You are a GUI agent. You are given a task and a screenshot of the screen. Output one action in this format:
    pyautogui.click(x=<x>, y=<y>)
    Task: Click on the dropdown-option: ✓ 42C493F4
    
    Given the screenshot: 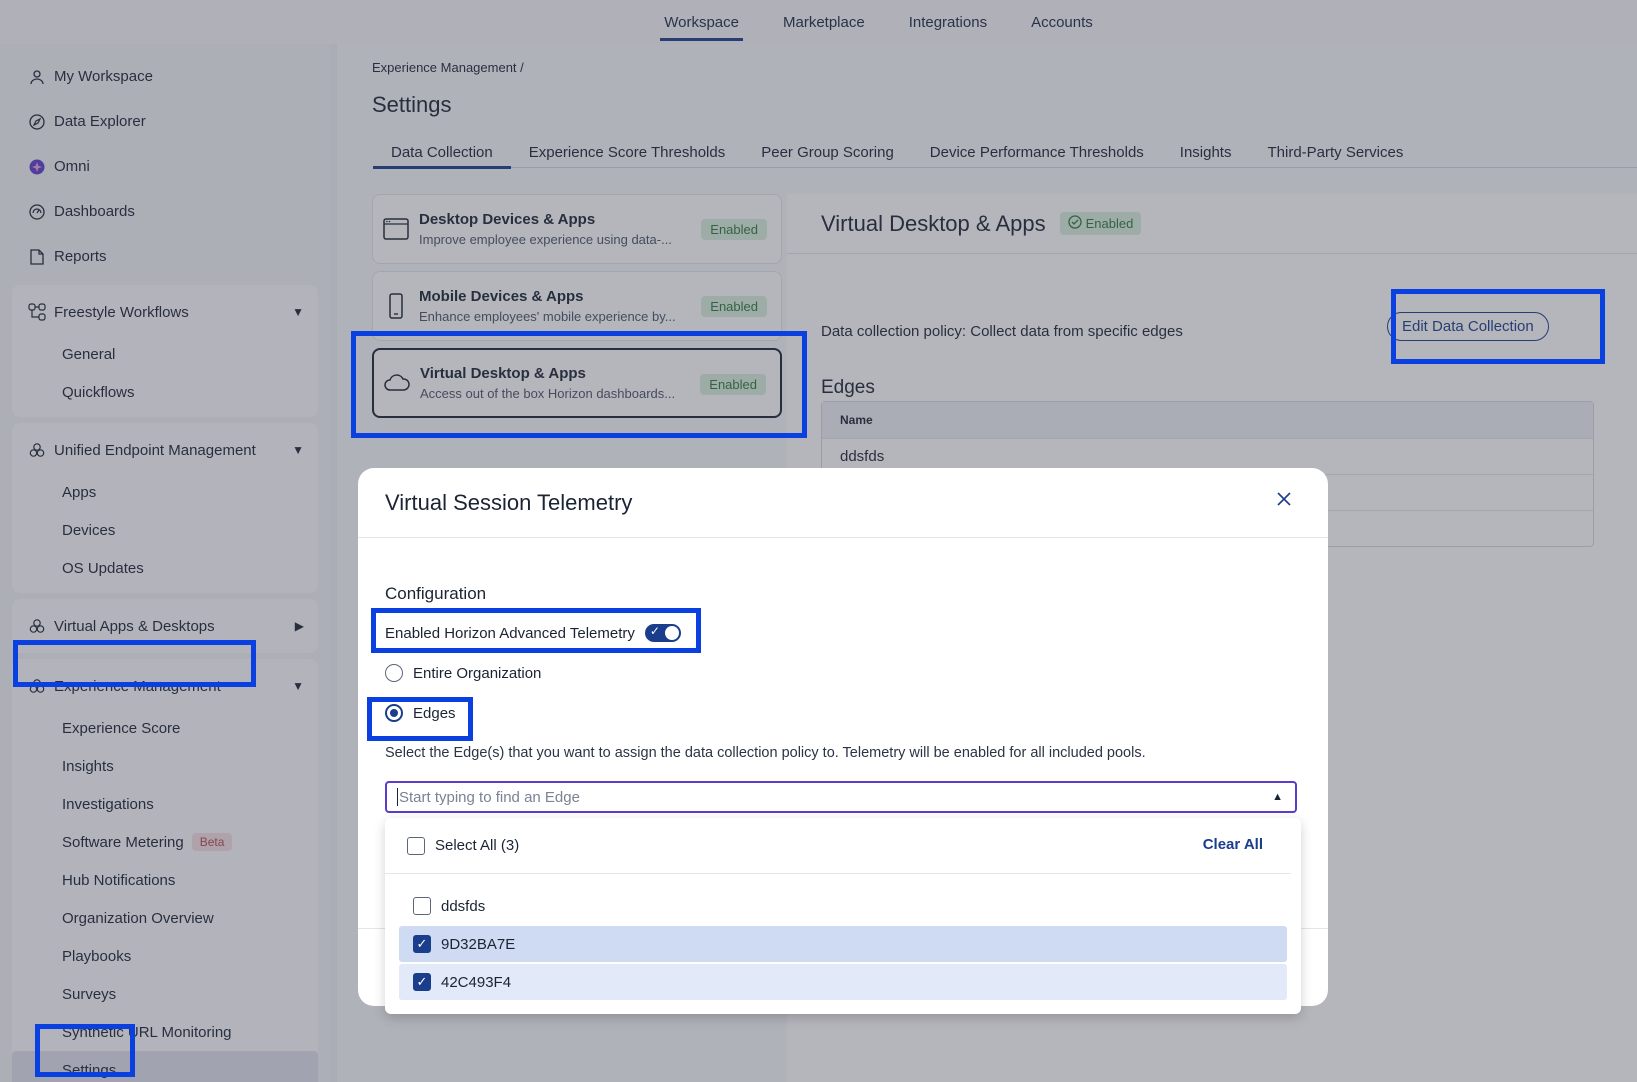 What is the action you would take?
    pyautogui.click(x=843, y=982)
    